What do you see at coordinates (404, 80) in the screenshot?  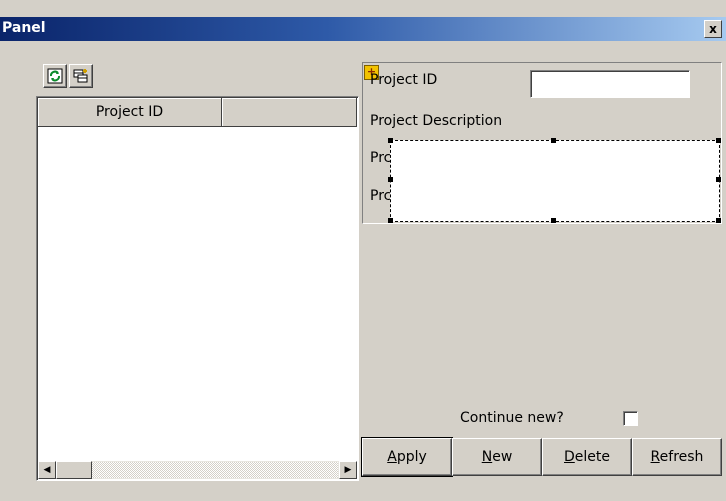 I see `project-id-label: Project ID` at bounding box center [404, 80].